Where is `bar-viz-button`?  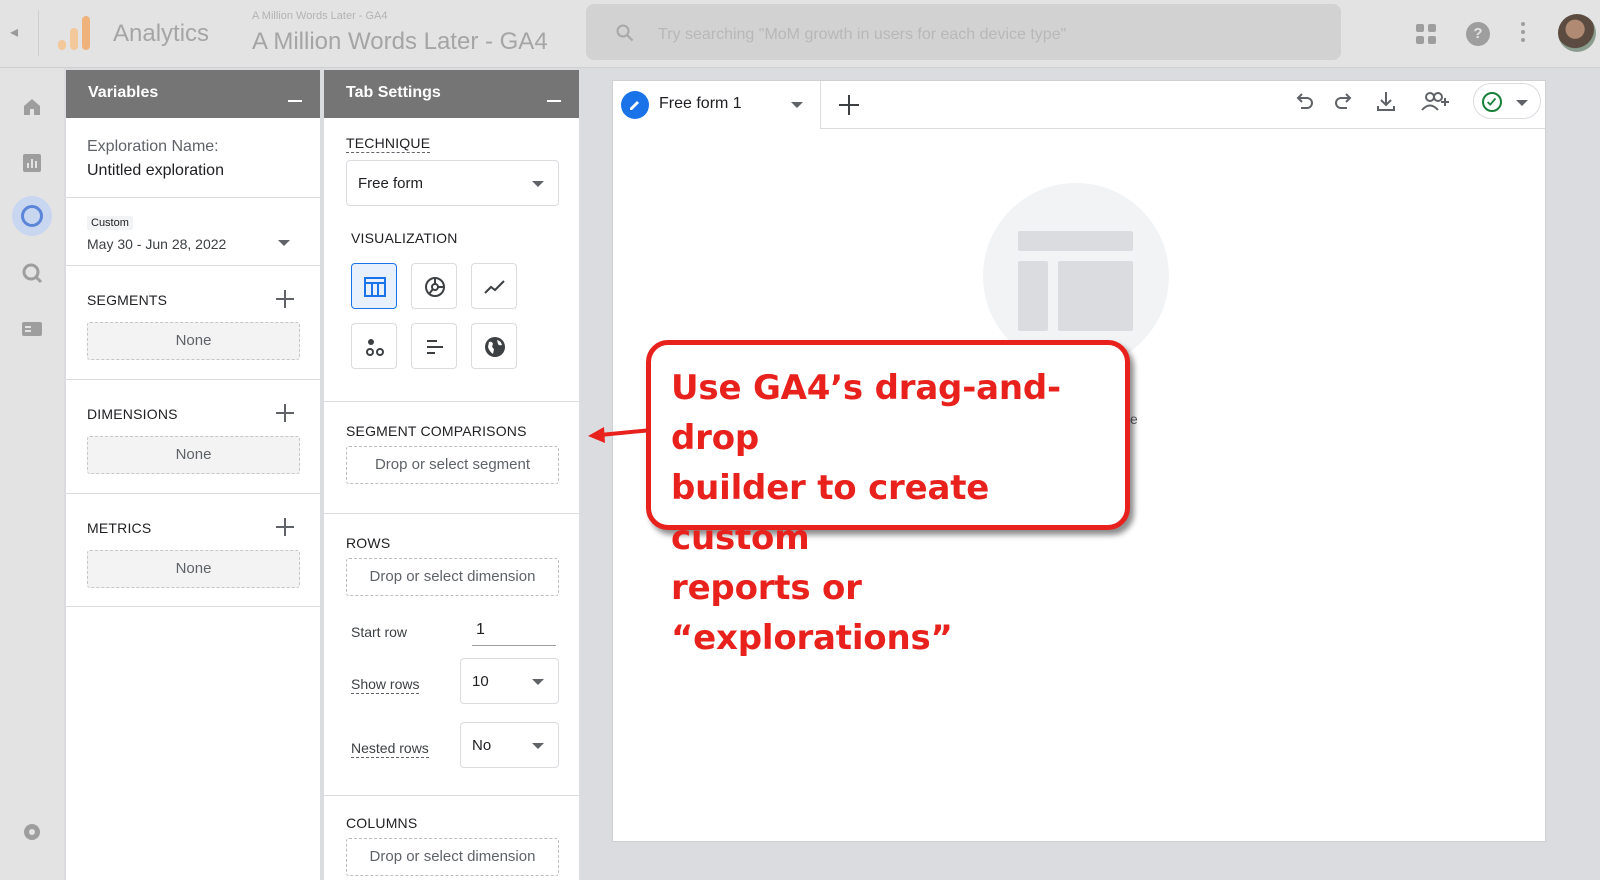 bar-viz-button is located at coordinates (434, 346).